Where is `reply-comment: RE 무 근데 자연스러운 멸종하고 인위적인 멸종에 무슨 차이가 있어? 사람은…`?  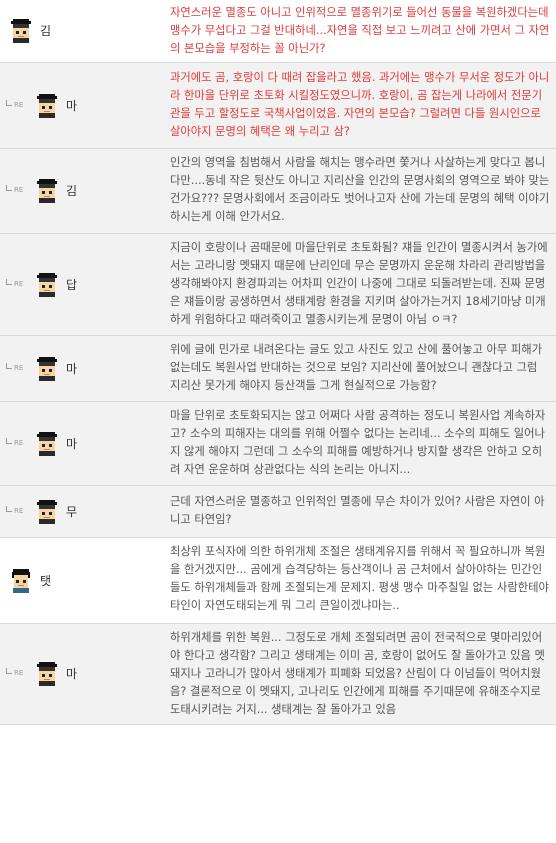 reply-comment: RE 무 근데 자연스러운 멸종하고 인위적인 멸종에 무슨 차이가 있어? 사람은… is located at coordinates (278, 512).